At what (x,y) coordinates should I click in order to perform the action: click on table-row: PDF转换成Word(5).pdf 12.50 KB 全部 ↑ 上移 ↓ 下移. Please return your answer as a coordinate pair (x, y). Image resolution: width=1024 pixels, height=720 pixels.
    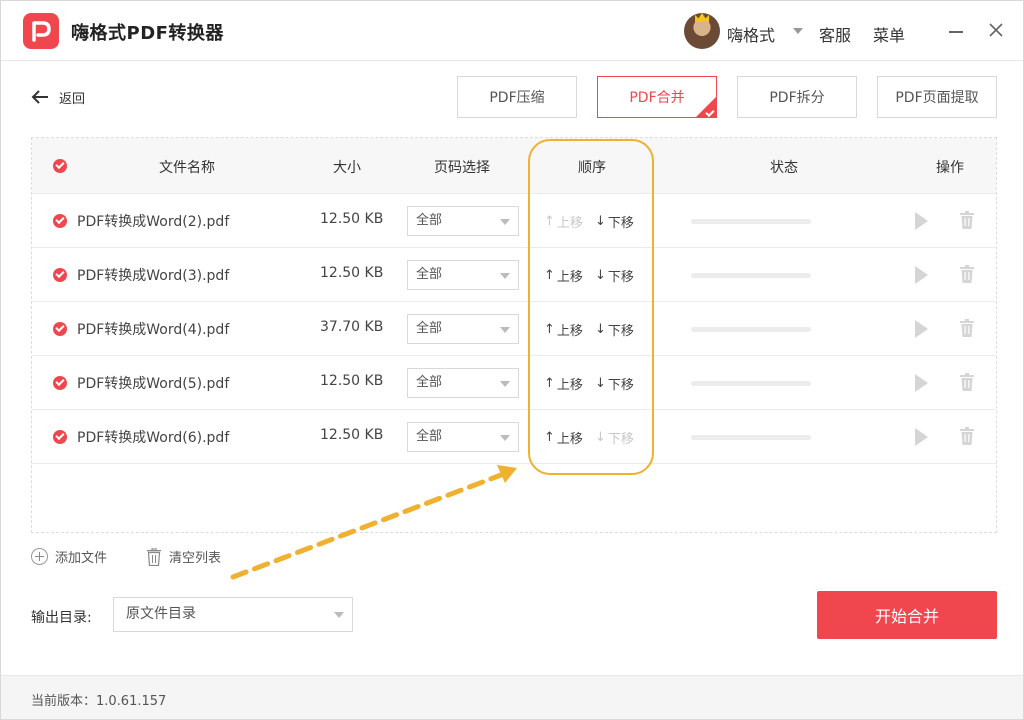
    Looking at the image, I should click on (514, 383).